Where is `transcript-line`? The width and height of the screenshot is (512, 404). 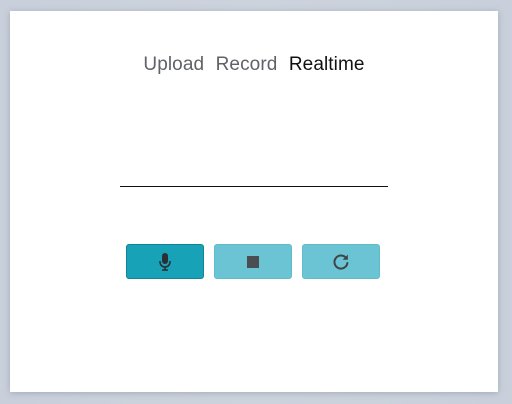 transcript-line is located at coordinates (254, 186).